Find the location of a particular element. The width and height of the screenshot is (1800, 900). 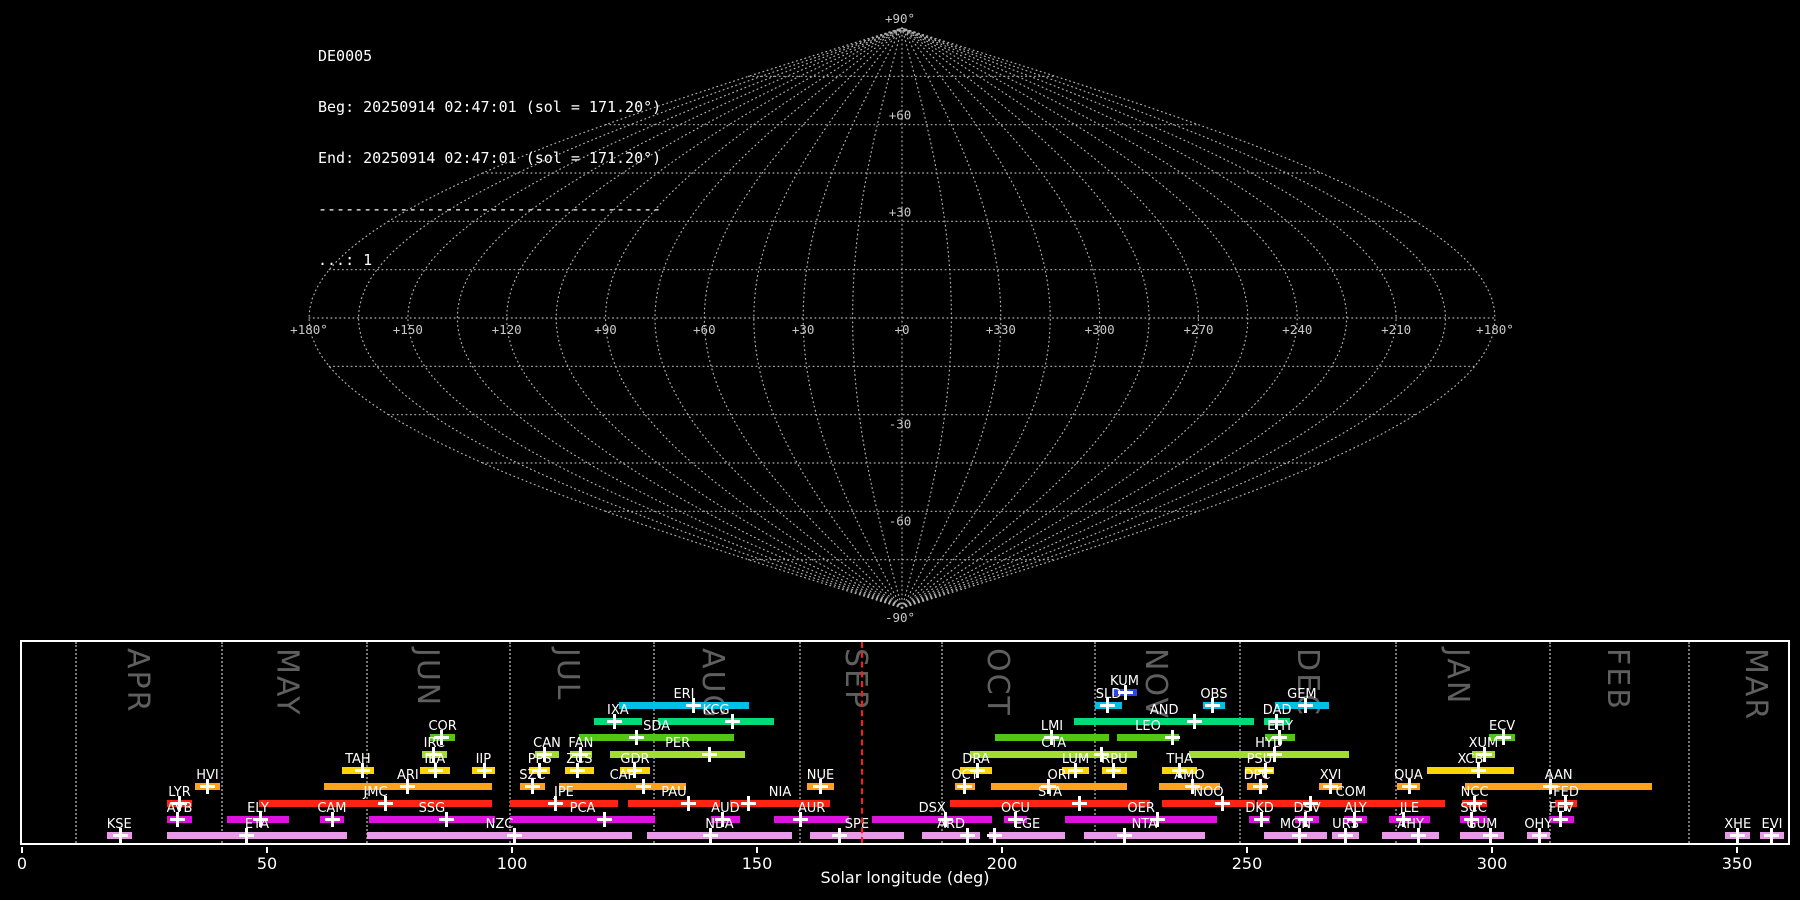

month-label: JUN is located at coordinates (428, 678).